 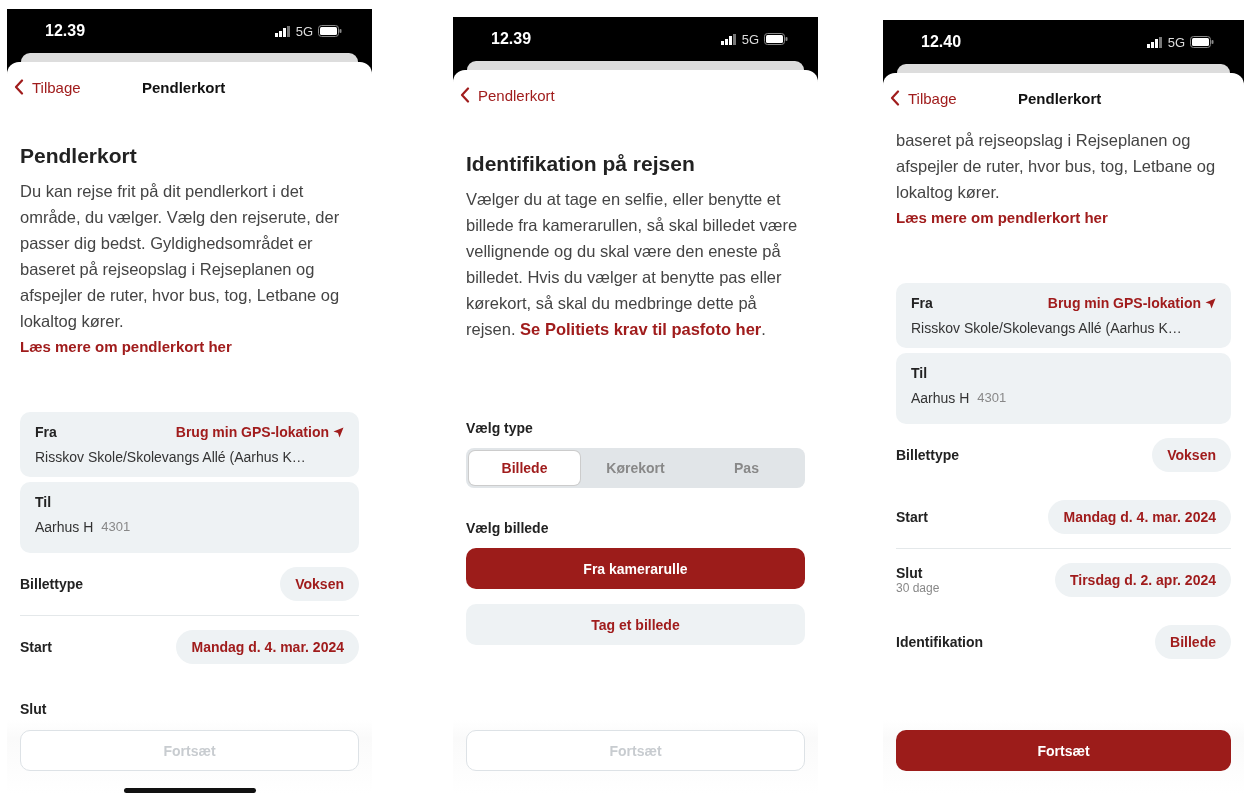 I want to click on value-pill: Tirsdag d. 2. apr. 2024, so click(x=1142, y=580).